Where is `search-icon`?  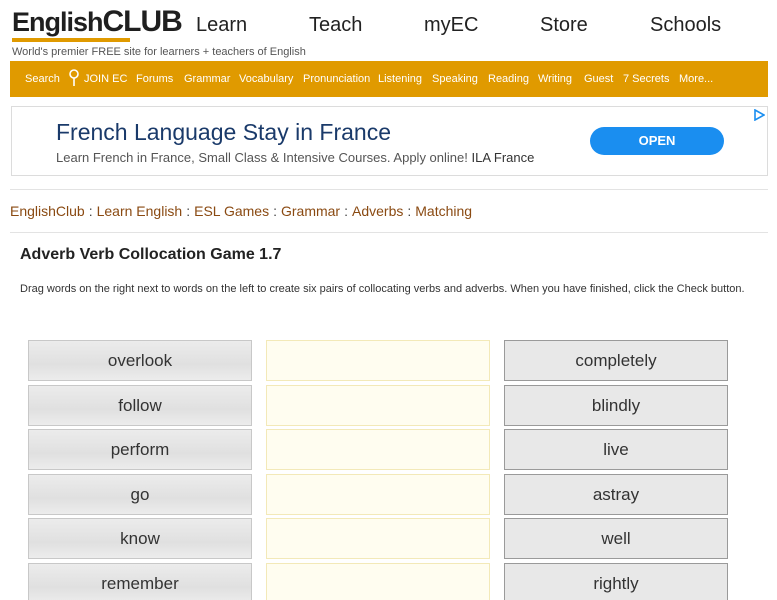 search-icon is located at coordinates (74, 78).